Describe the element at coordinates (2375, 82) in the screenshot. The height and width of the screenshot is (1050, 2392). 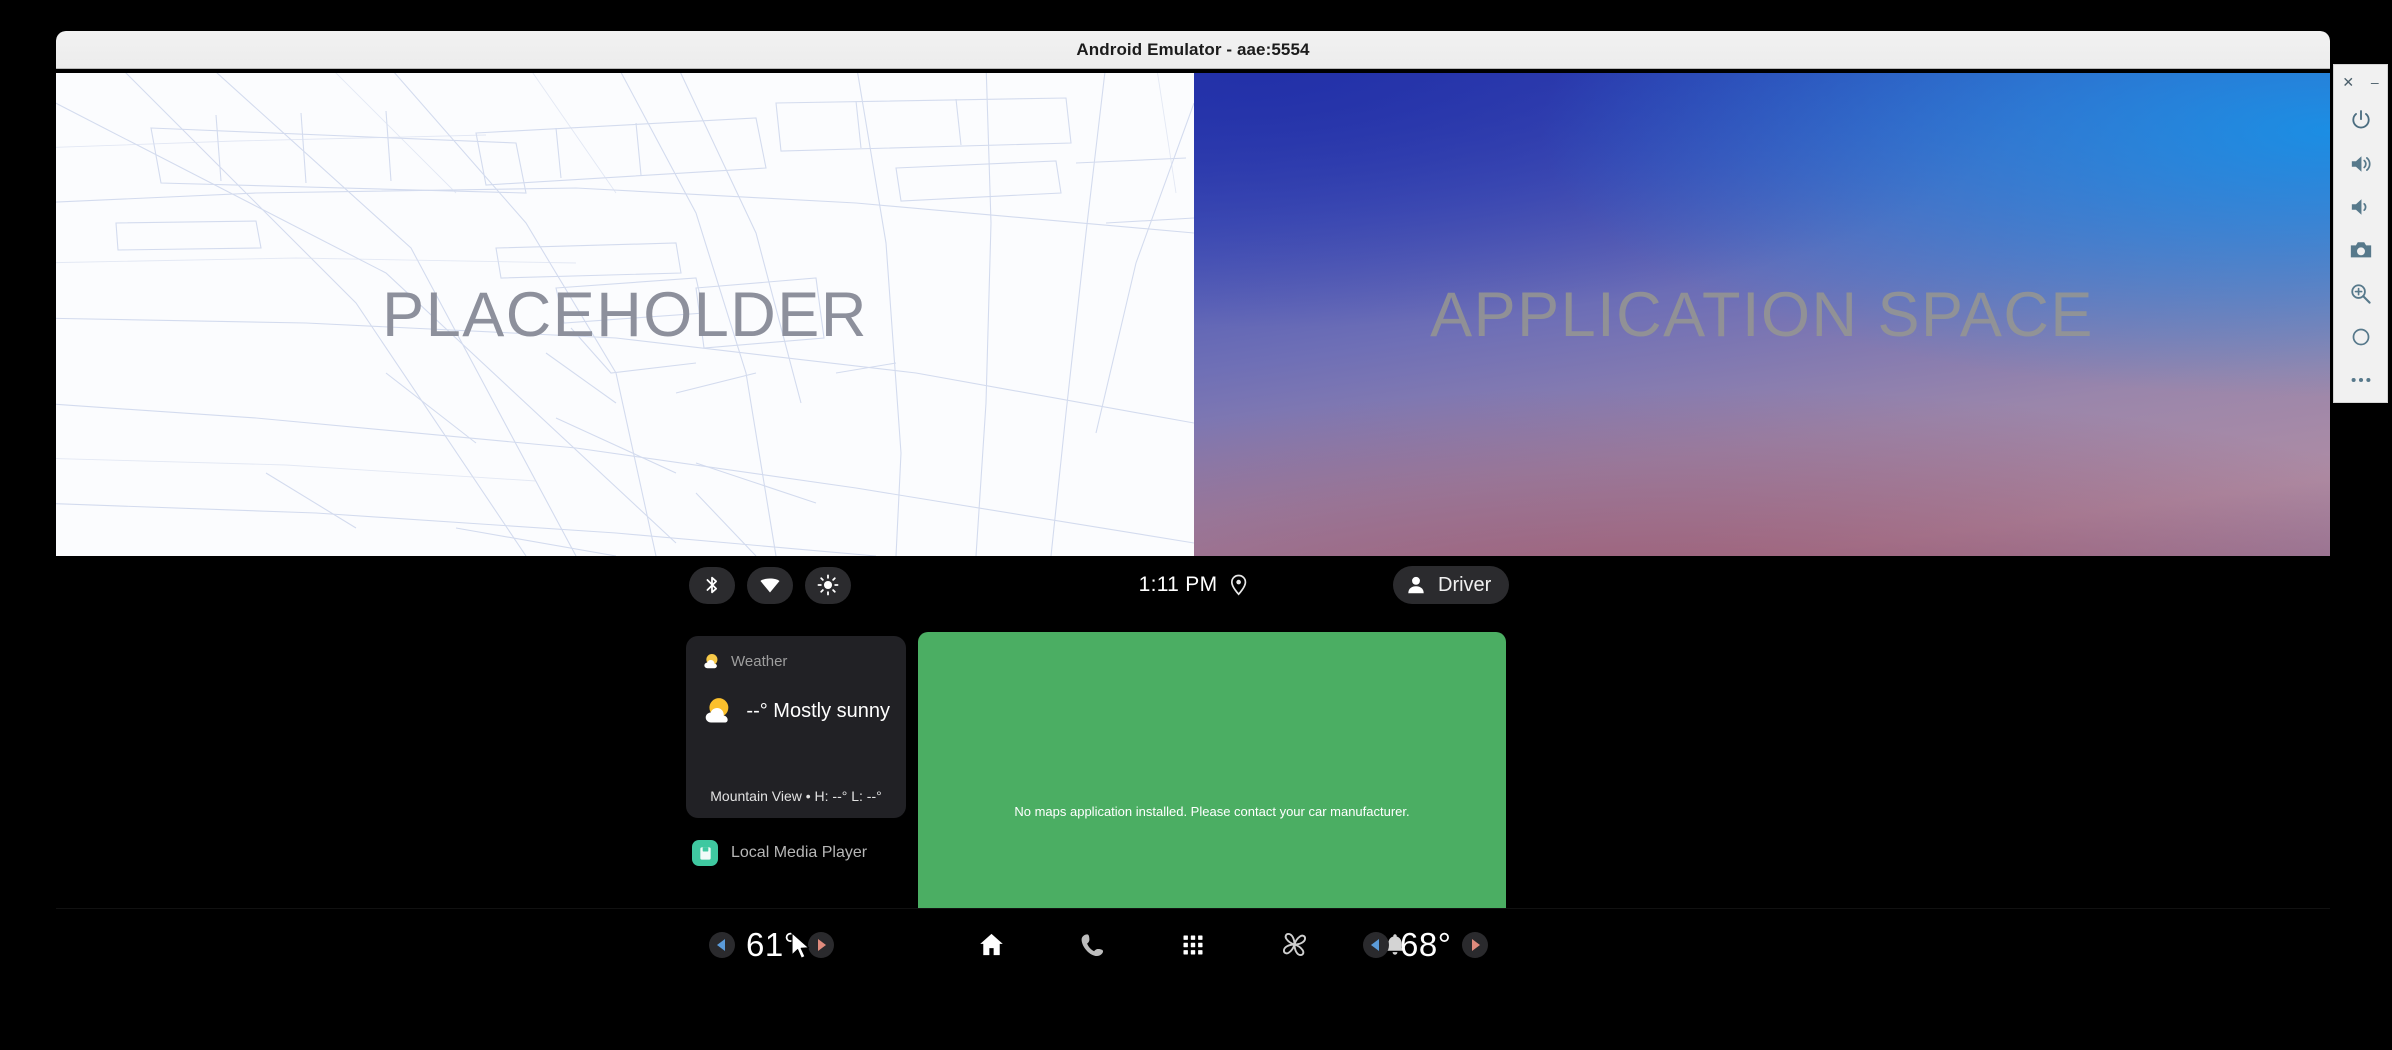
I see `minimize-icon: –` at that location.